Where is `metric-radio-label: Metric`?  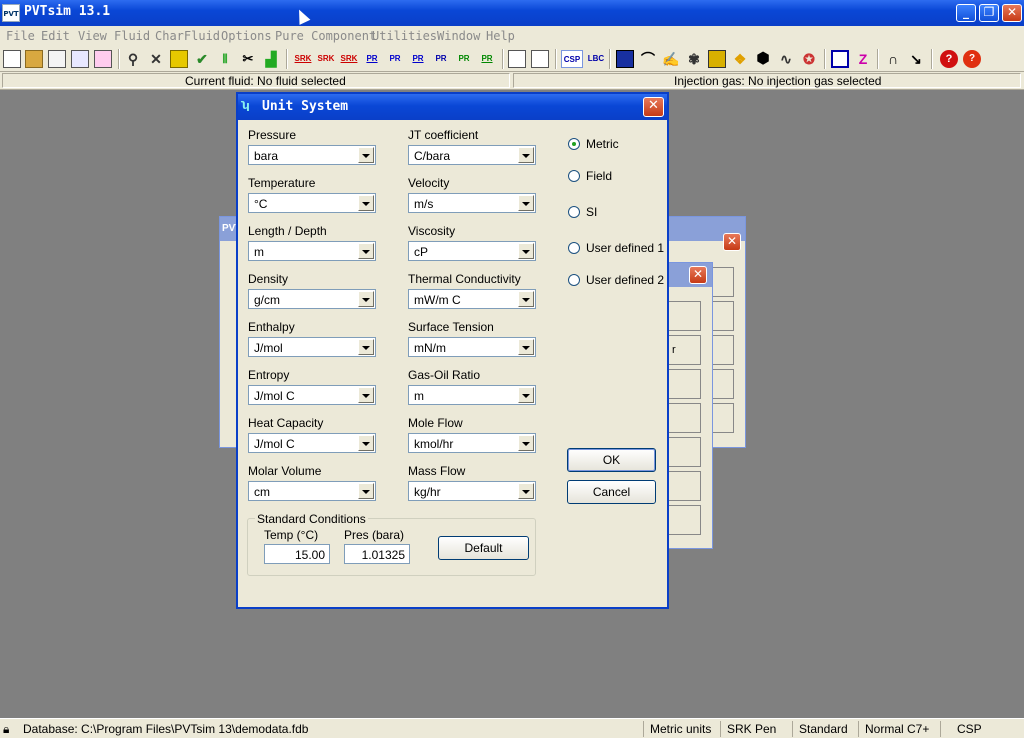
metric-radio-label: Metric is located at coordinates (602, 144).